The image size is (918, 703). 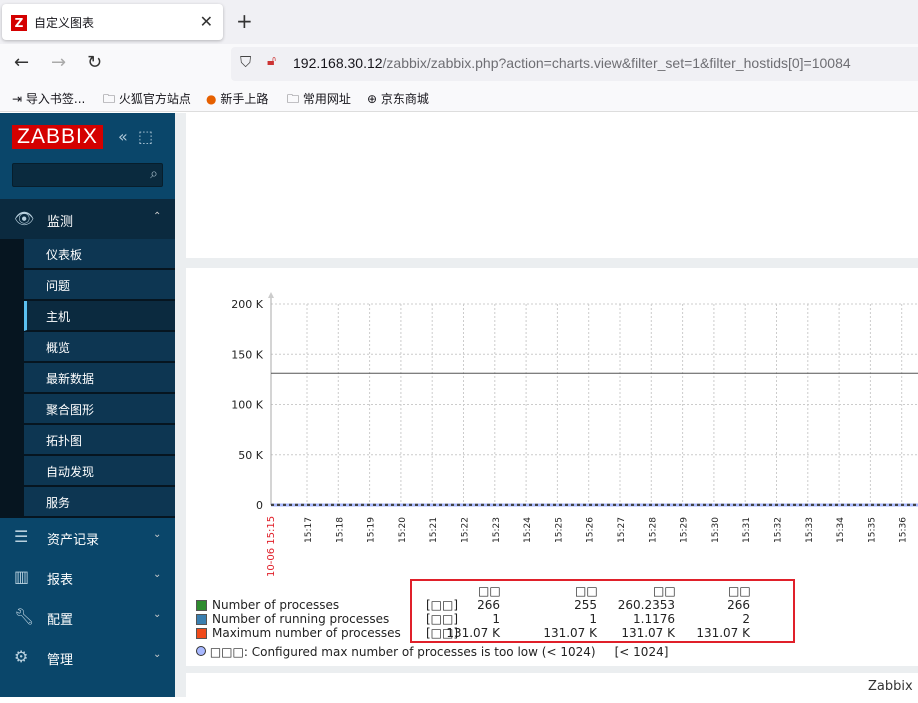 I want to click on x-tick-label: 15:32, so click(x=779, y=530).